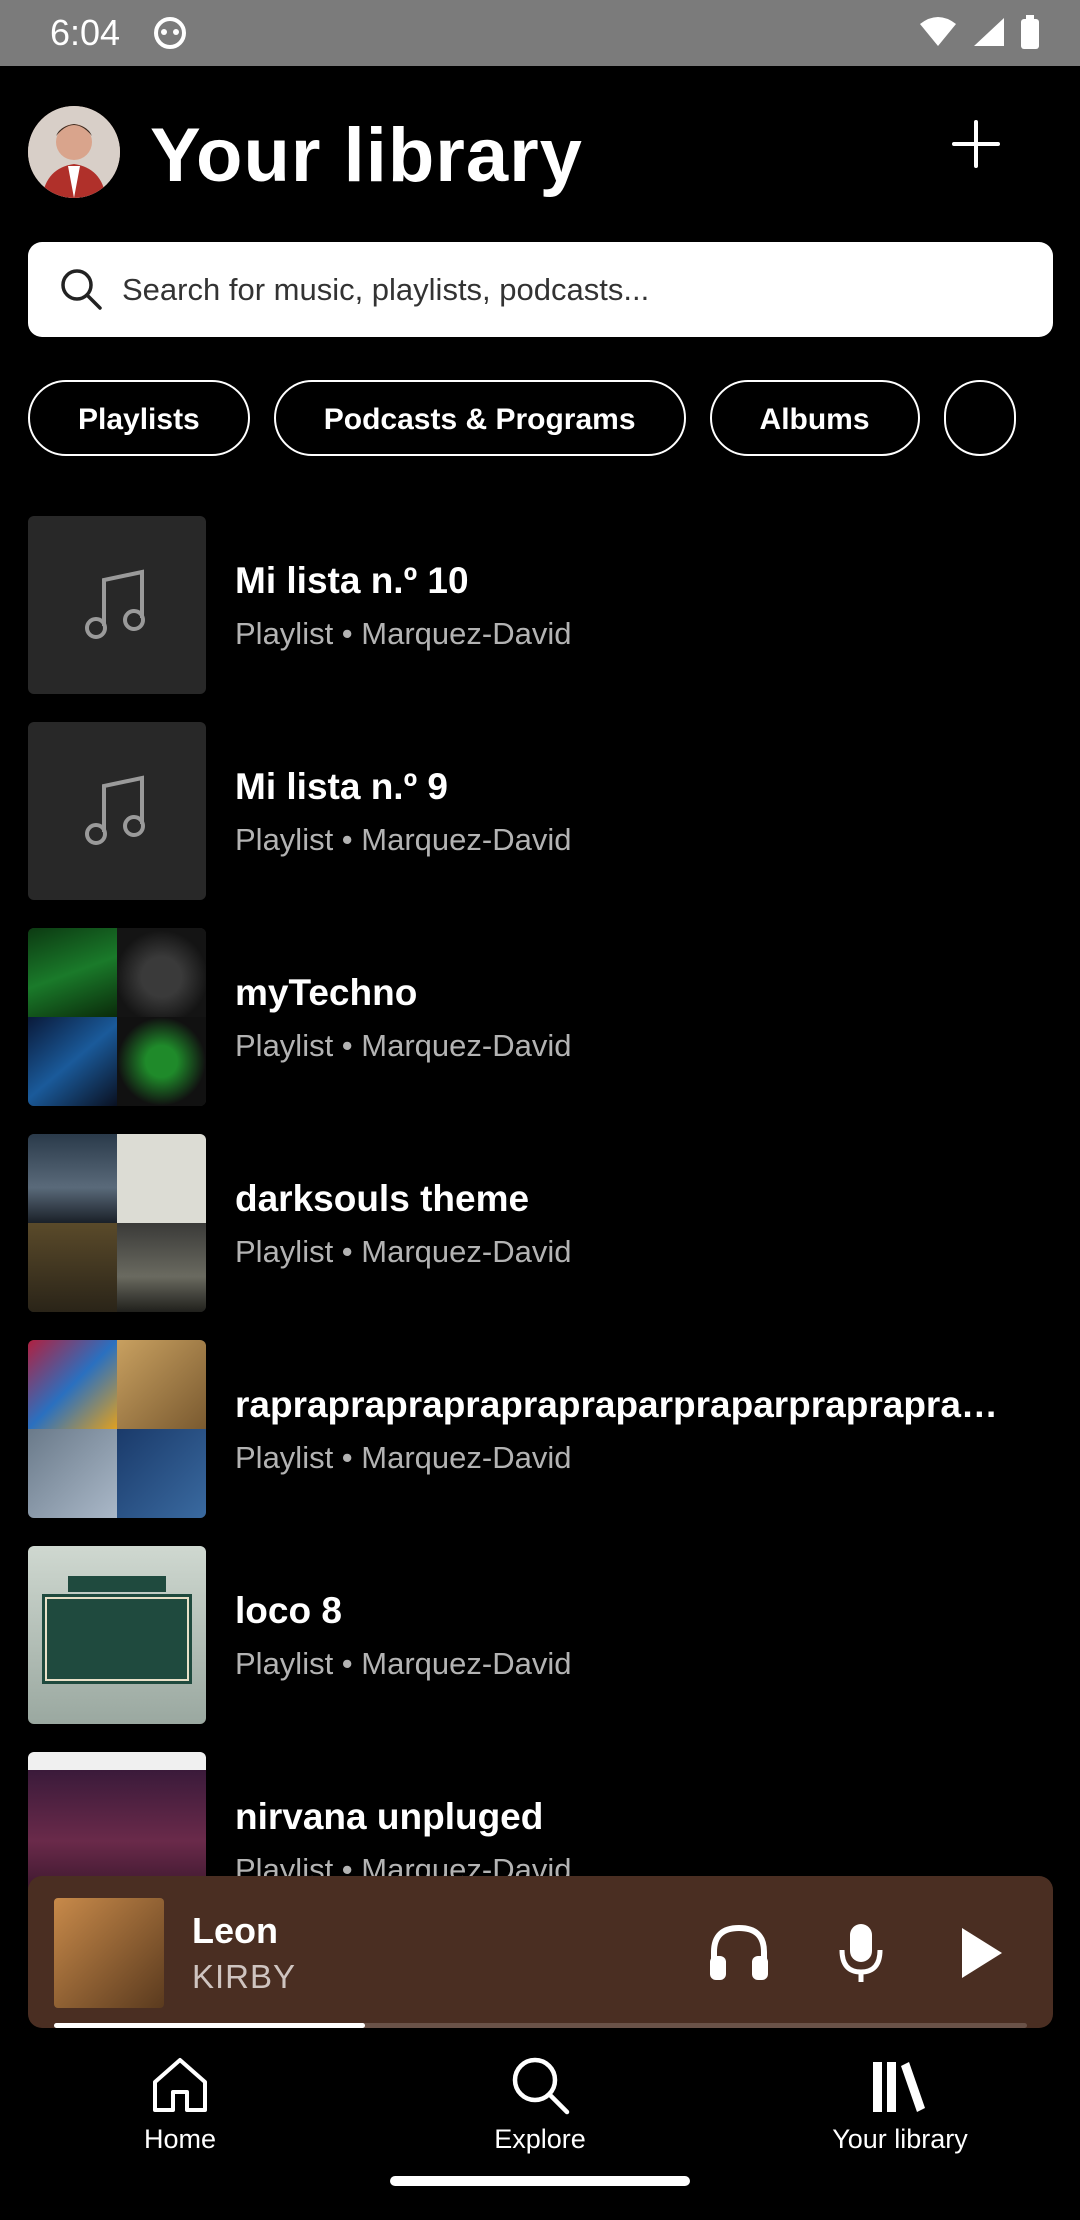 The image size is (1080, 2220). I want to click on notification-icon, so click(170, 33).